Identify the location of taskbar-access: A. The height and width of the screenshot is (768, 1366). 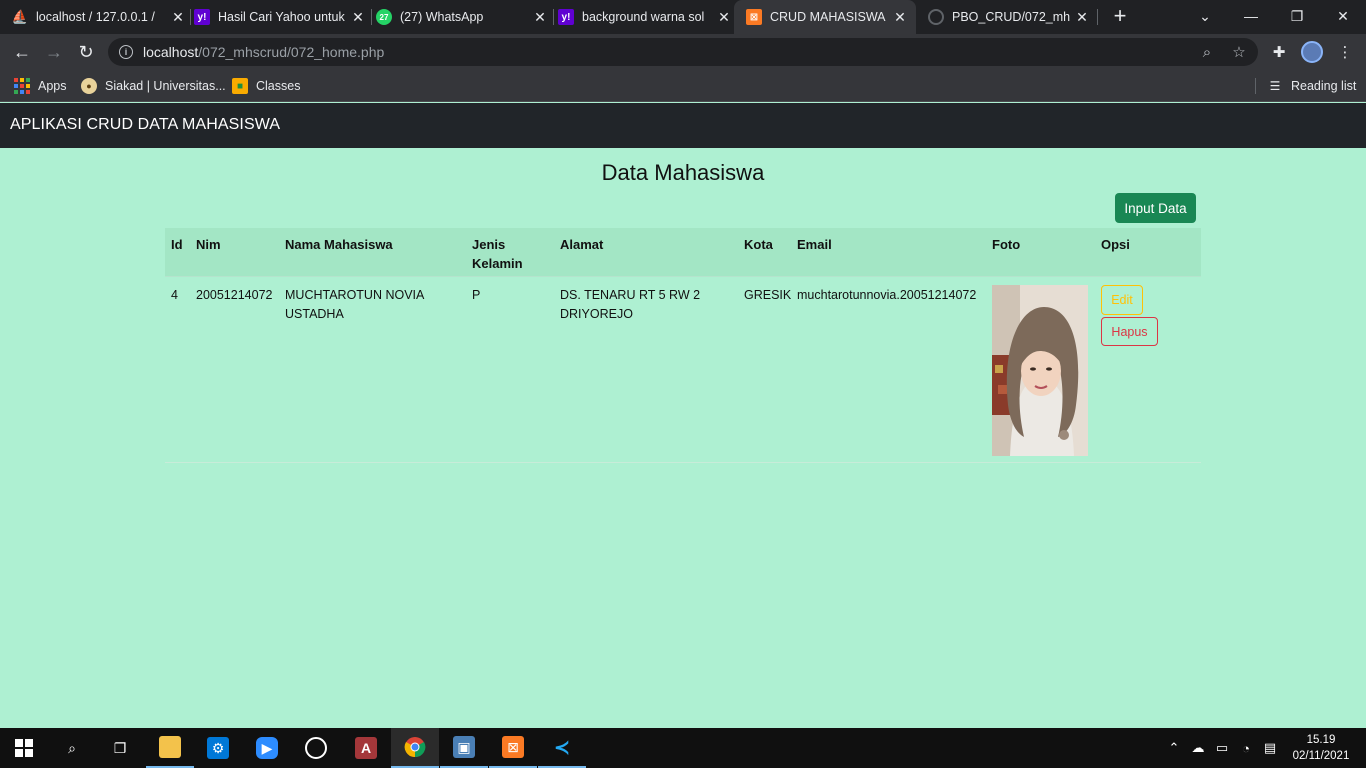
(366, 748).